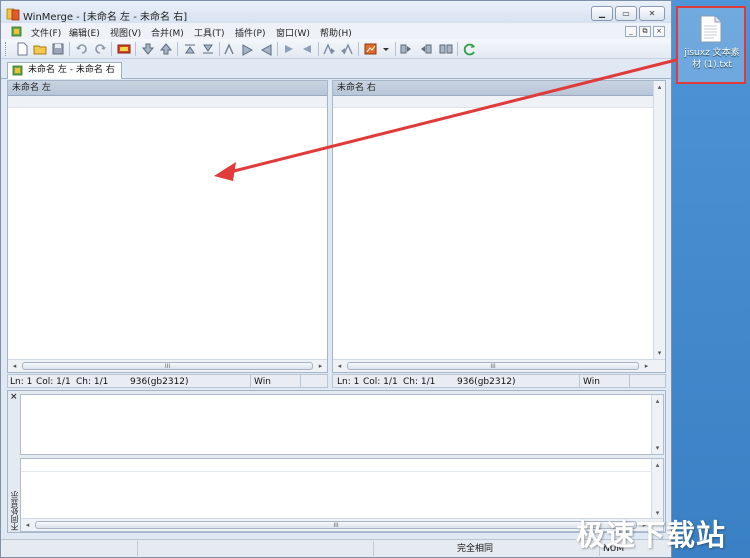  Describe the element at coordinates (190, 49) in the screenshot. I see `first-diff-icon` at that location.